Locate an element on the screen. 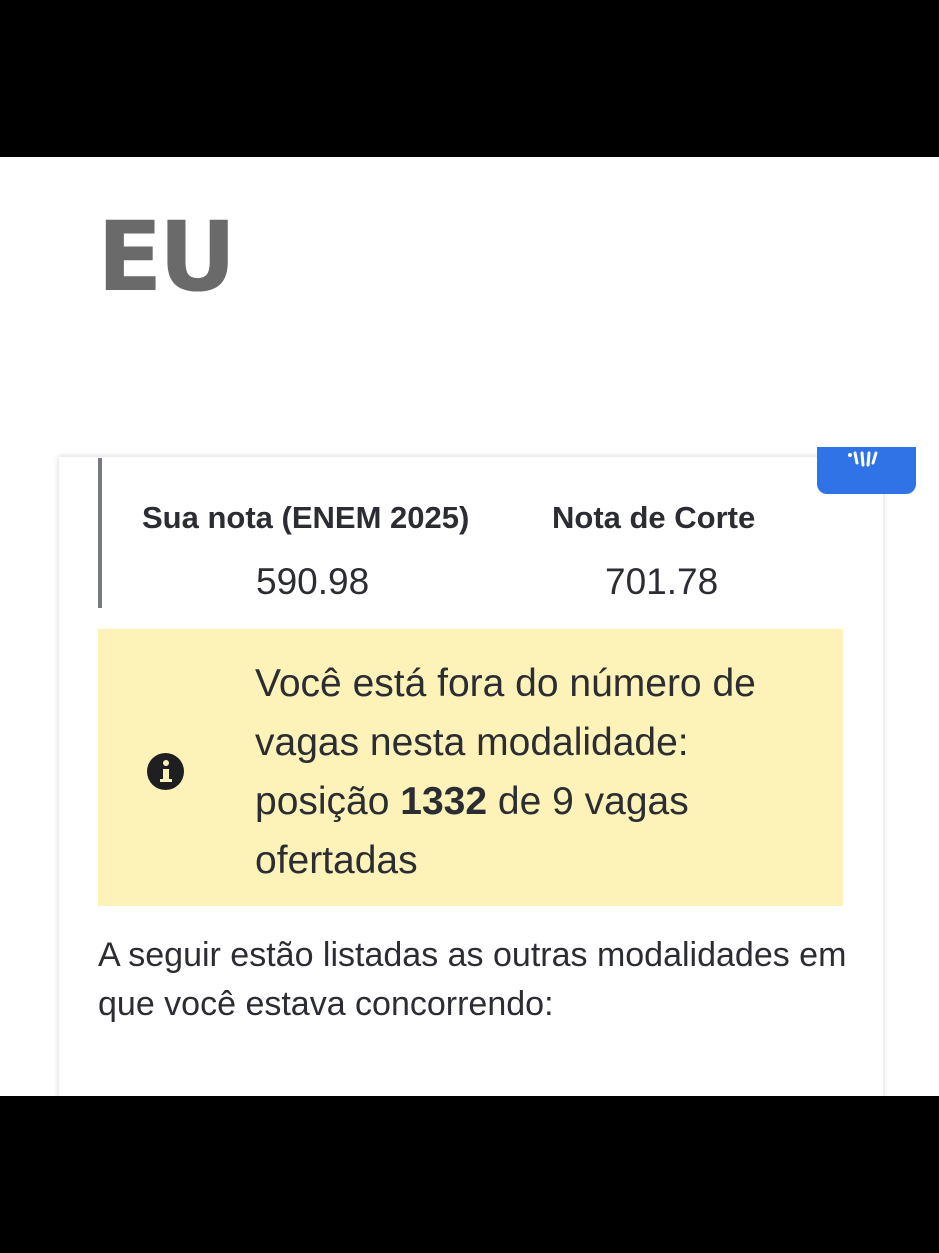  position-prefix: posição is located at coordinates (322, 801).